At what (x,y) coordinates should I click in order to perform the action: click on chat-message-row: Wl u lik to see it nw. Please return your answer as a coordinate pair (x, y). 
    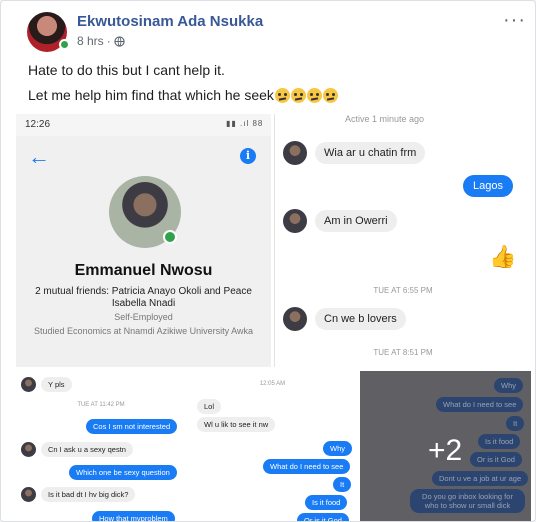
    Looking at the image, I should click on (236, 424).